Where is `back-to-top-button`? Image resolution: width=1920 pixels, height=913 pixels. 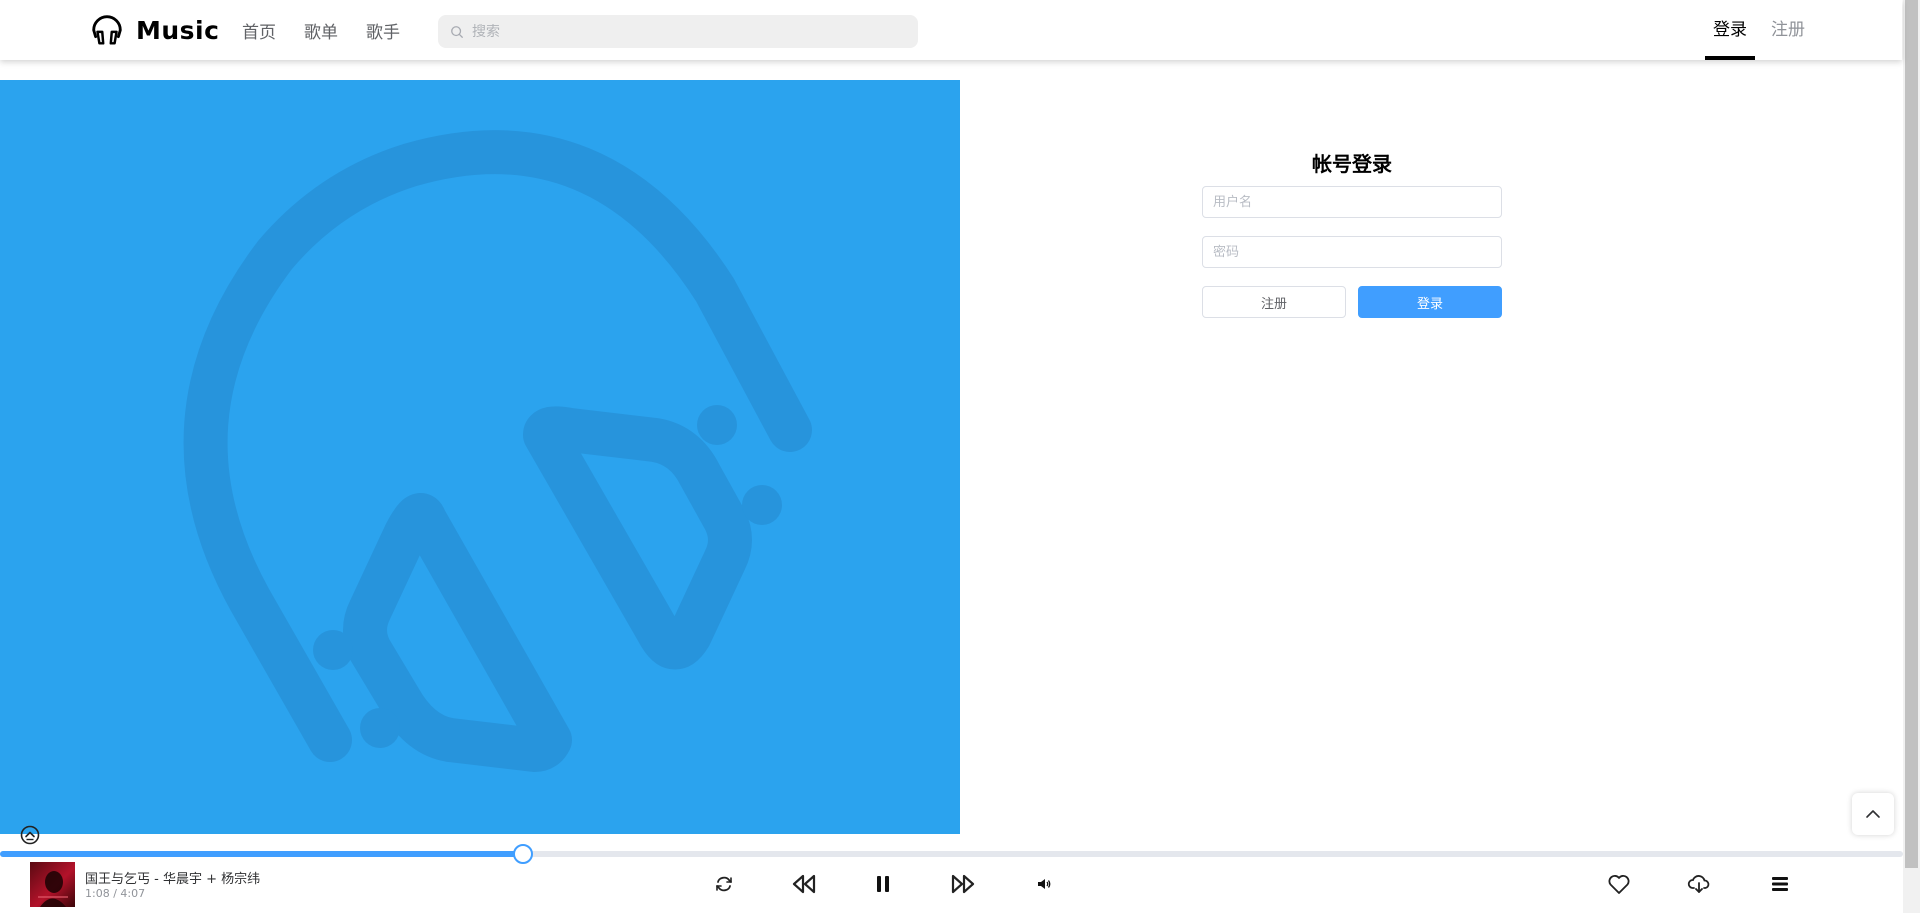
back-to-top-button is located at coordinates (1873, 814).